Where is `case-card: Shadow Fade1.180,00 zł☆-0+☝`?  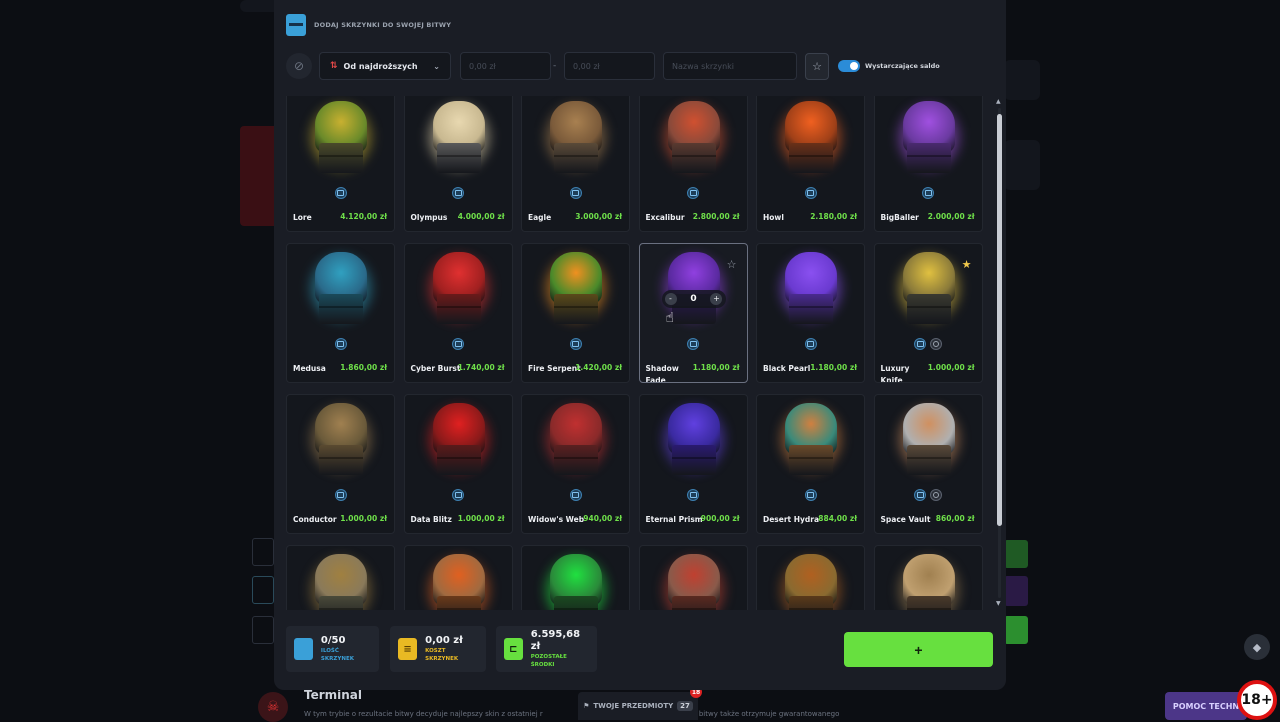 case-card: Shadow Fade1.180,00 zł☆-0+☝ is located at coordinates (693, 313).